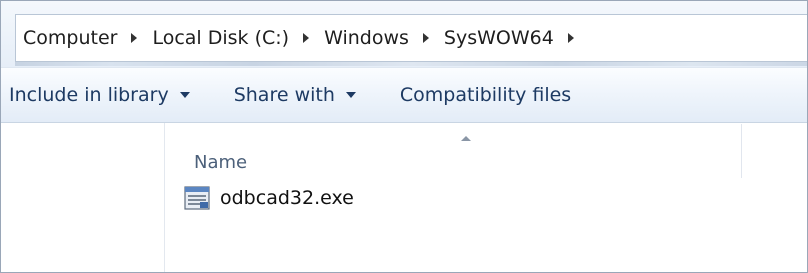  I want to click on share-with-label: Share with, so click(284, 95).